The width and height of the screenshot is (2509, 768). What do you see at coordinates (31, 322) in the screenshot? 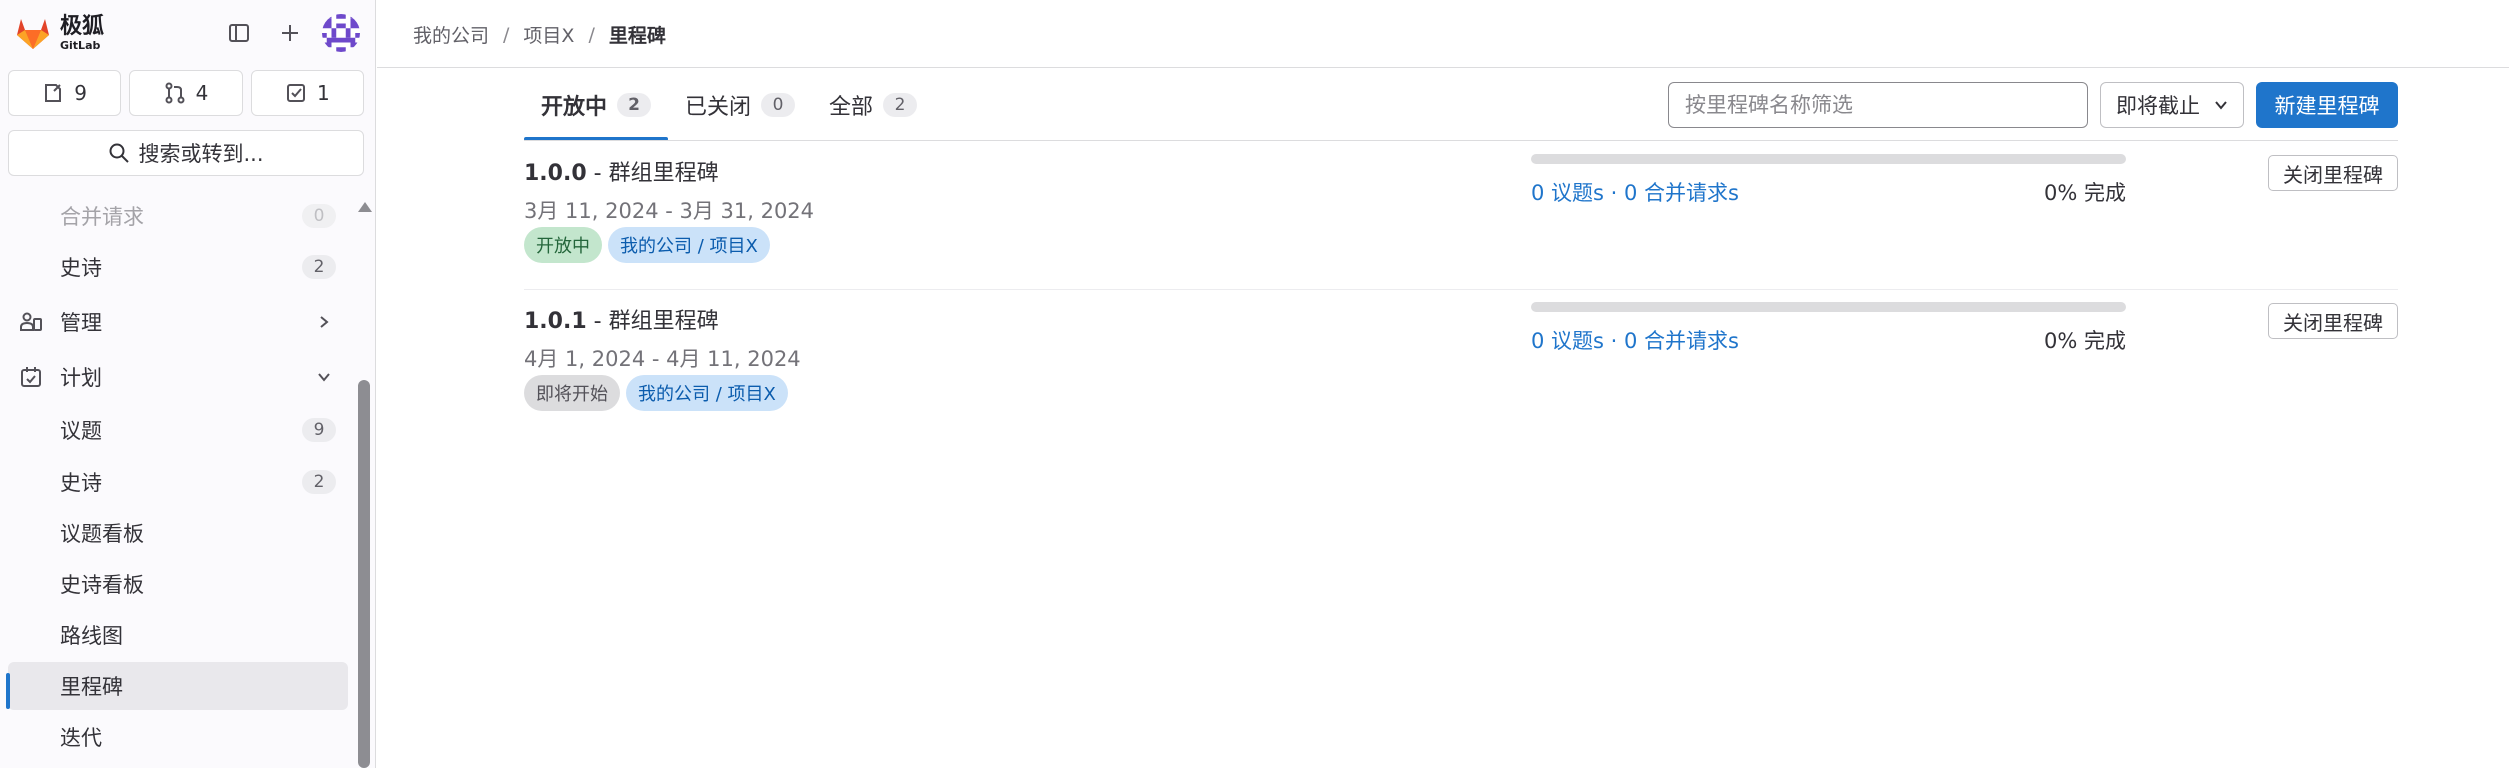
I see `users-icon` at bounding box center [31, 322].